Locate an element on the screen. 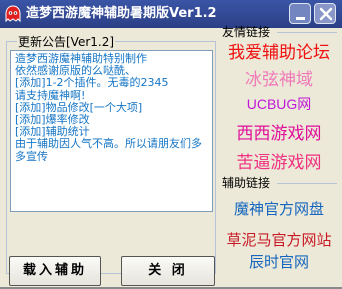 This screenshot has width=342, height=289. aux-links-legend: 辅助链接 is located at coordinates (246, 183).